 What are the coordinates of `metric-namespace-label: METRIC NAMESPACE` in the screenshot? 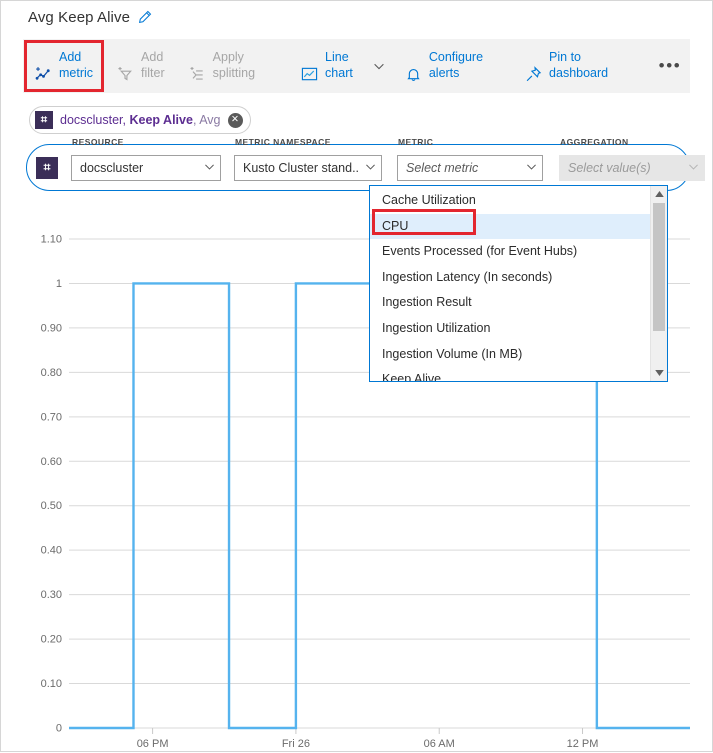 It's located at (283, 141).